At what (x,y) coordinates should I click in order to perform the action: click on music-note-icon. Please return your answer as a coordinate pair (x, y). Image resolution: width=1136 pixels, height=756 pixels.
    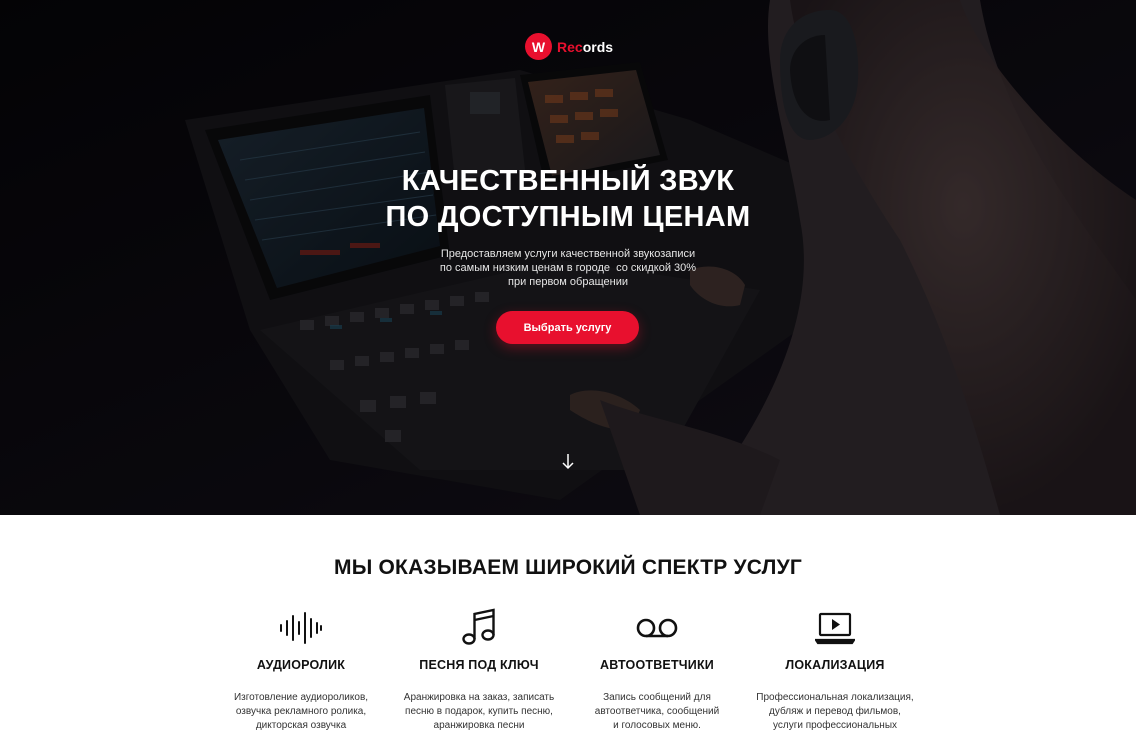
    Looking at the image, I should click on (478, 626).